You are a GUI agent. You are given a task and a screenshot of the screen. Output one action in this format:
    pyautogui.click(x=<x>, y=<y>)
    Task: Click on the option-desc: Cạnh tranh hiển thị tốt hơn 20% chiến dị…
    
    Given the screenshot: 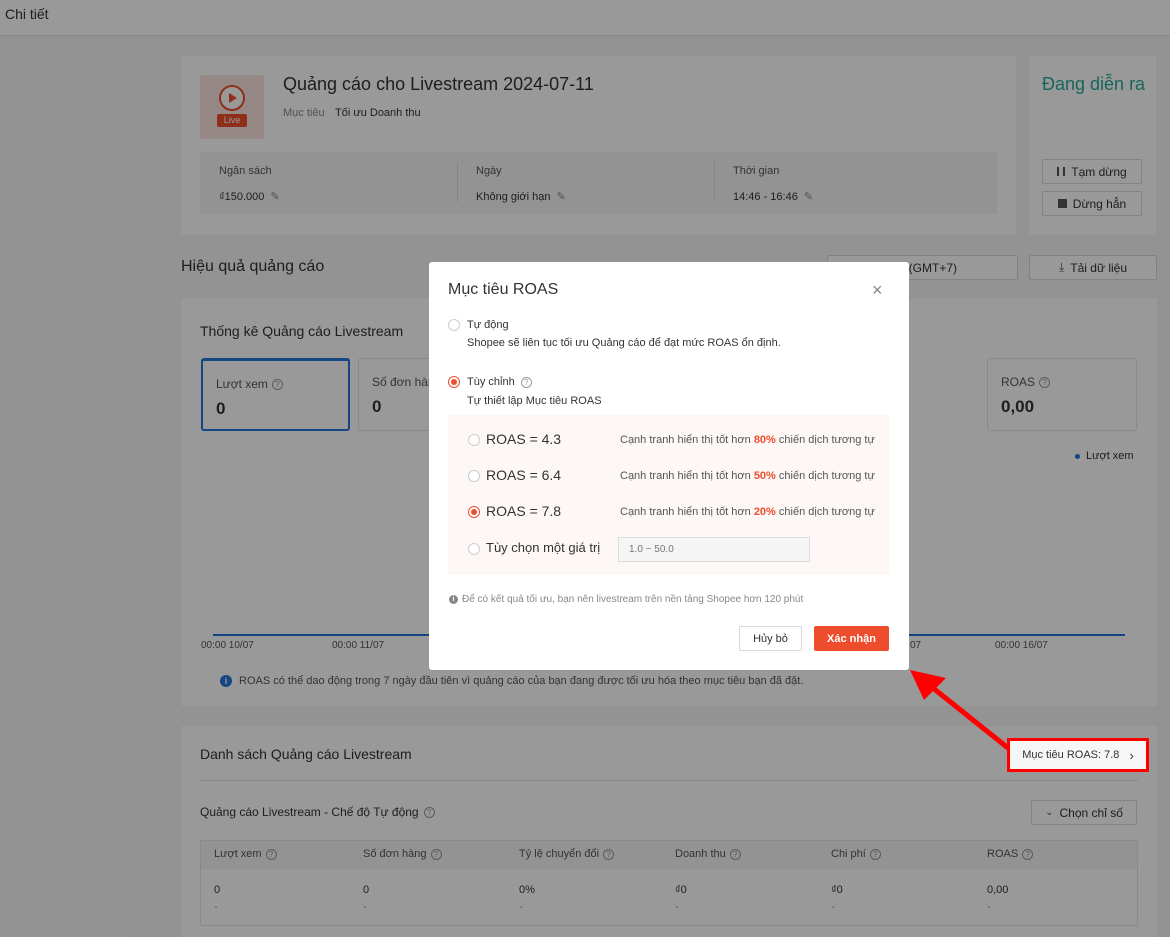 What is the action you would take?
    pyautogui.click(x=747, y=512)
    